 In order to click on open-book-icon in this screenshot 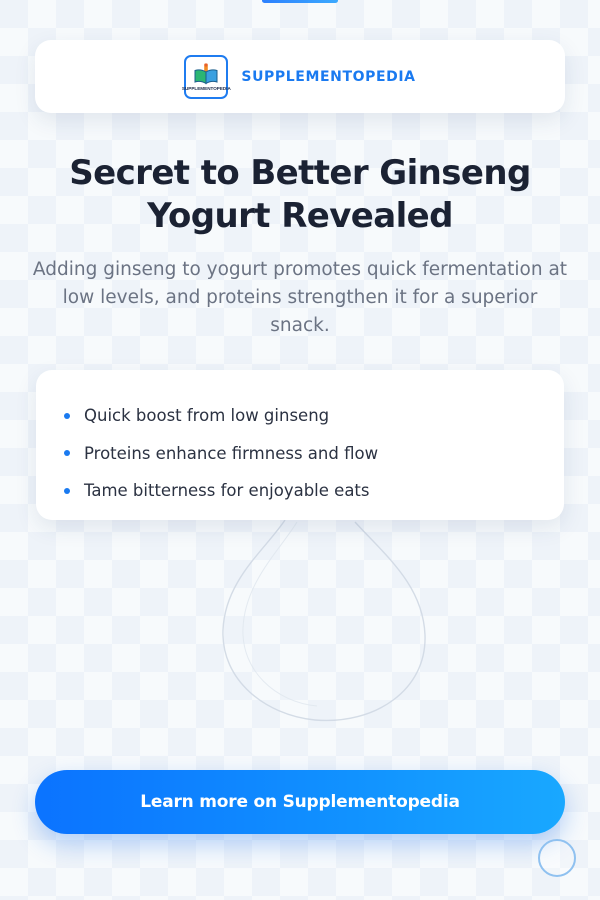, I will do `click(206, 73)`.